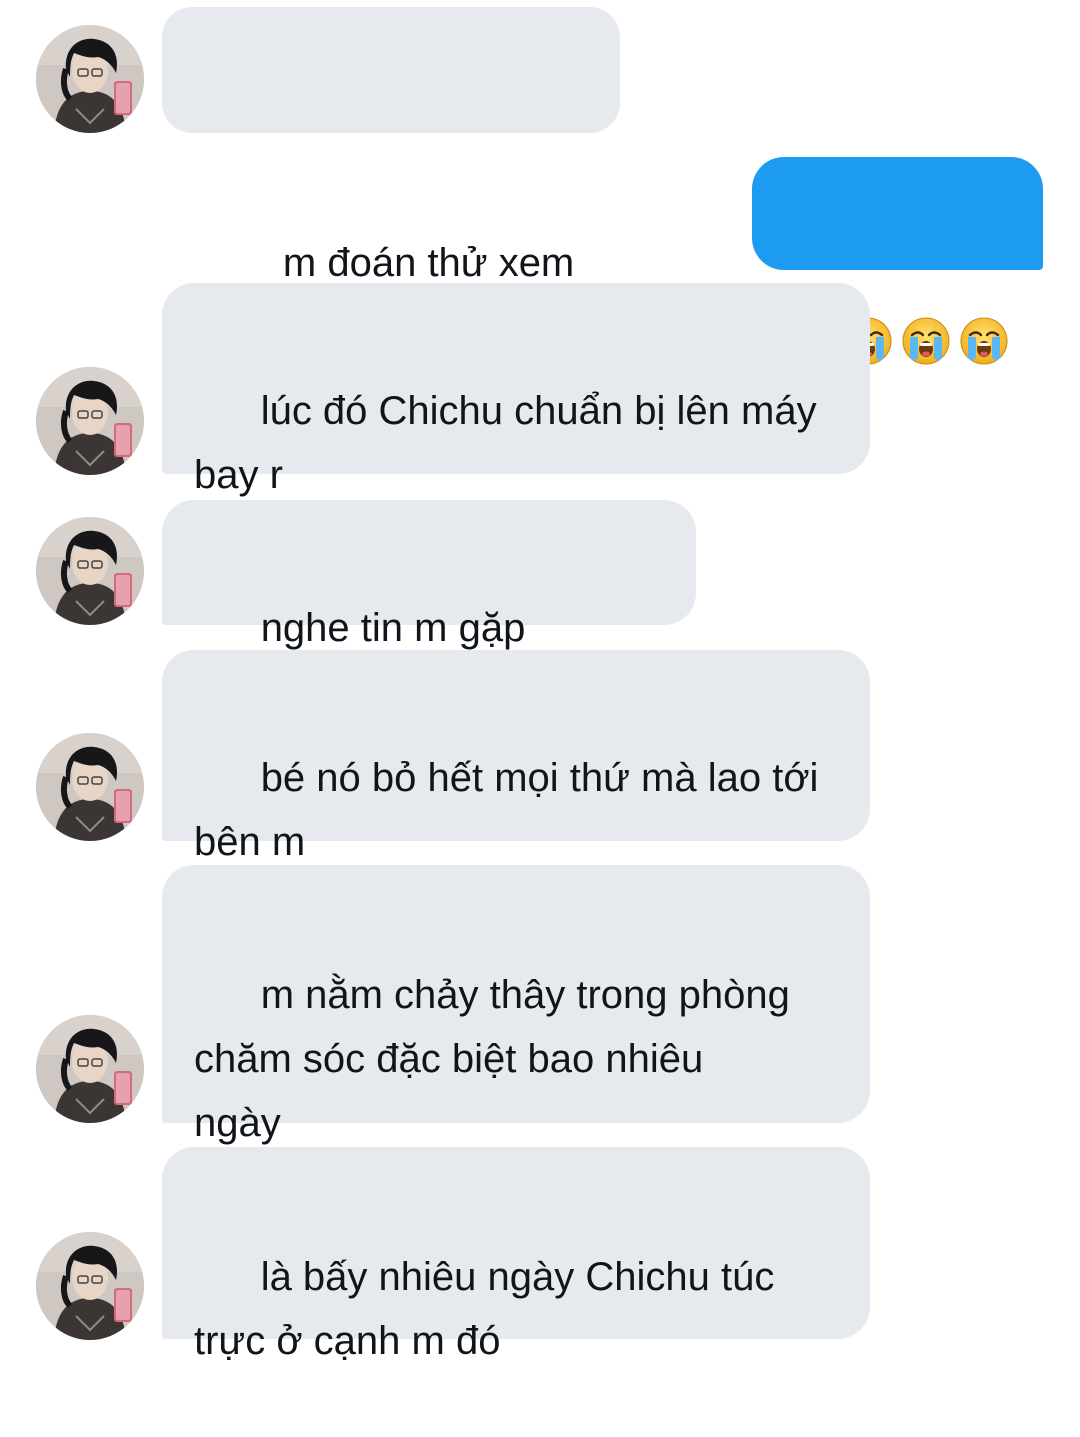 The width and height of the screenshot is (1080, 1437). Describe the element at coordinates (429, 607) in the screenshot. I see `message-bubble: nghe tin m gặp chuyện` at that location.